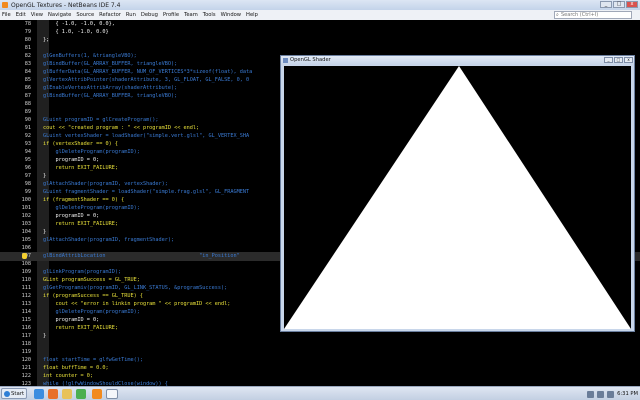  I want to click on taskbar: Start 6:31 PM, so click(320, 393).